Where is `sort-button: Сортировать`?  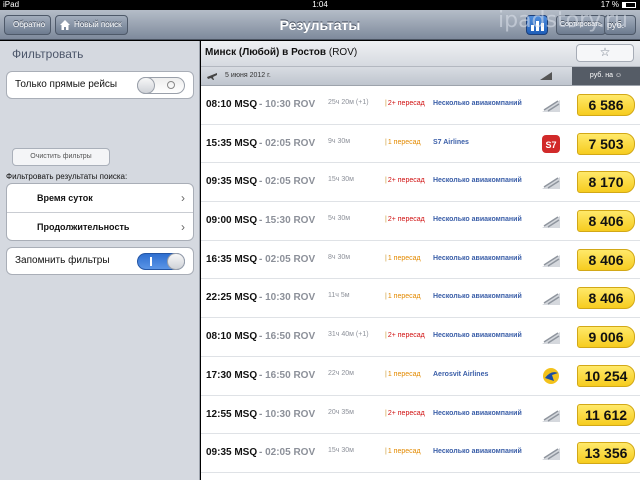 sort-button: Сортировать is located at coordinates (581, 25).